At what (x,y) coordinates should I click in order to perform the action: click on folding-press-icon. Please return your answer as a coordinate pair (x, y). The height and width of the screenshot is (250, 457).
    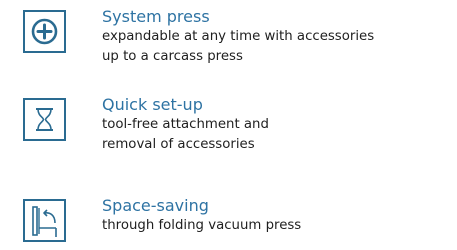
    Looking at the image, I should click on (44, 220).